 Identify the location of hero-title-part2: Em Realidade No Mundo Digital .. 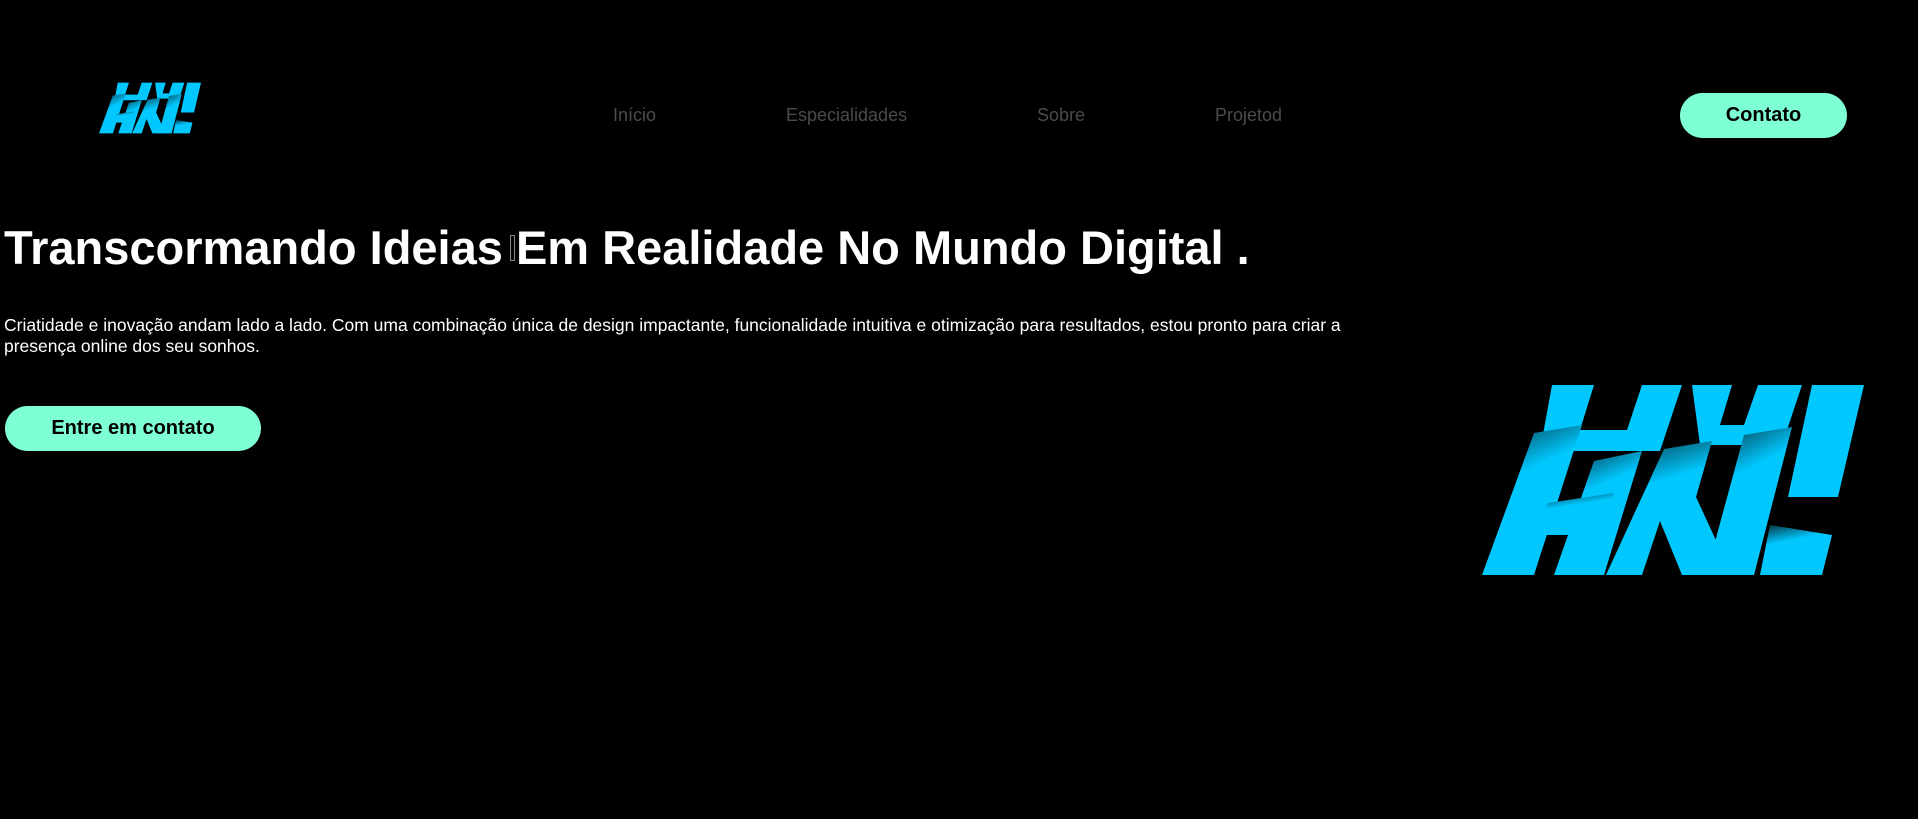
(882, 247).